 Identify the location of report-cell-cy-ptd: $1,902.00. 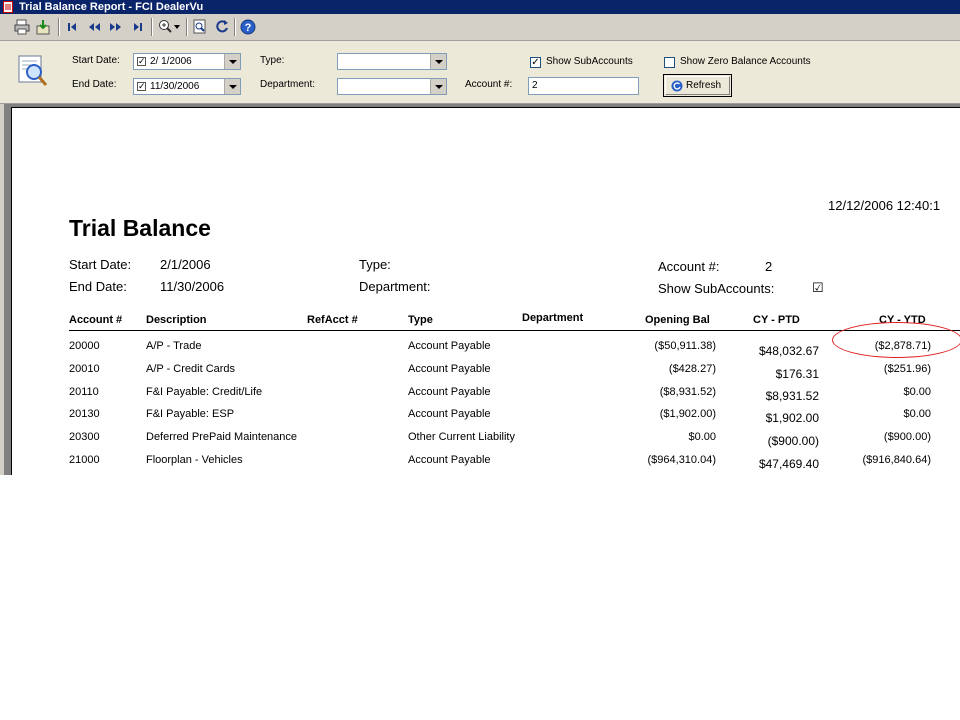
(792, 418).